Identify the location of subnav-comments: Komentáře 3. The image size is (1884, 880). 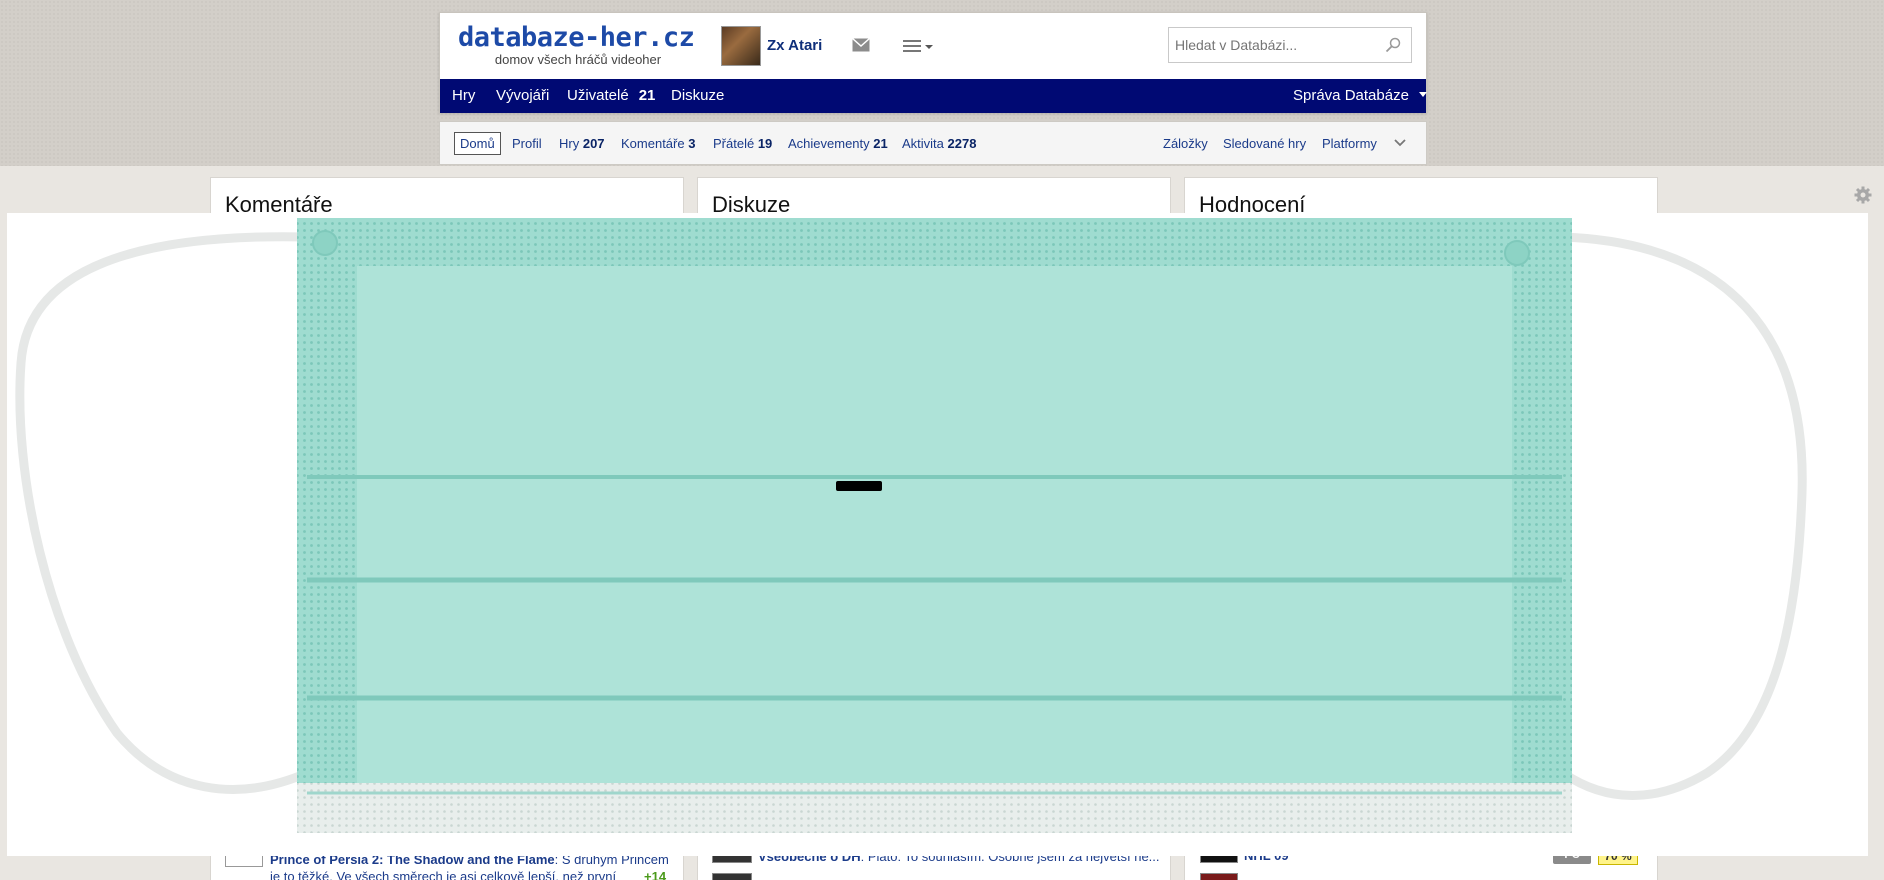
(658, 143).